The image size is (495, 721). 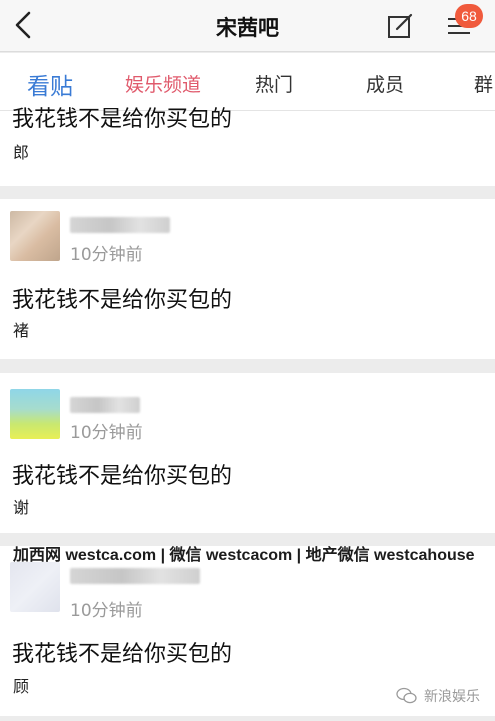 I want to click on post-signature: 谢, so click(x=21, y=507).